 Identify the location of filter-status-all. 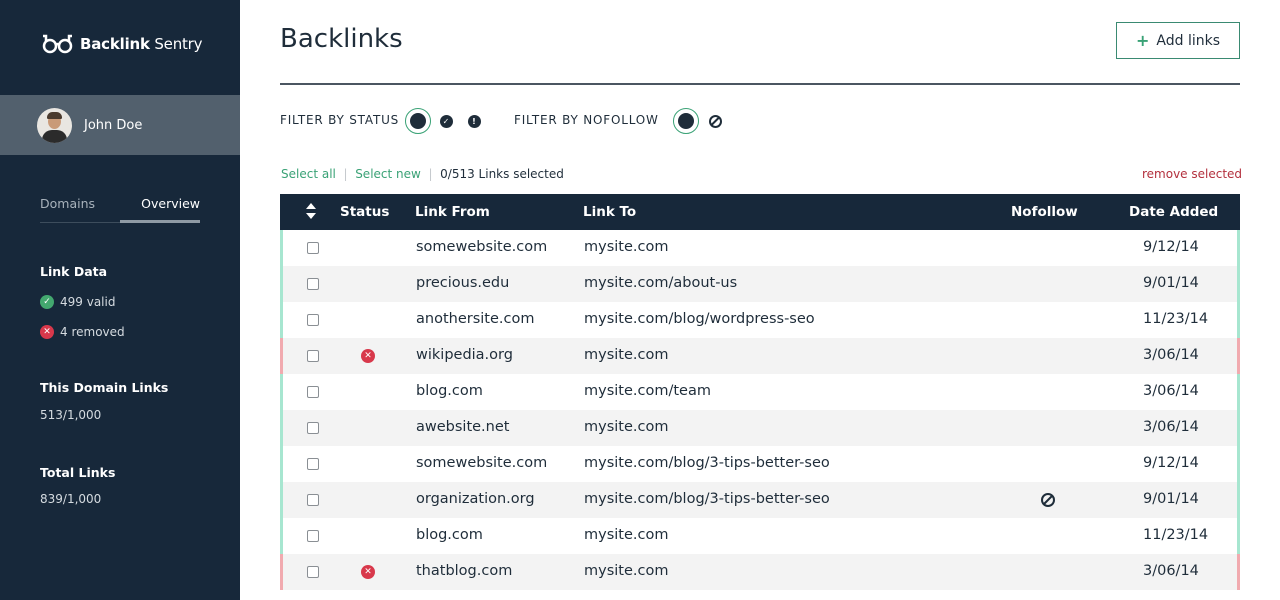
(418, 121).